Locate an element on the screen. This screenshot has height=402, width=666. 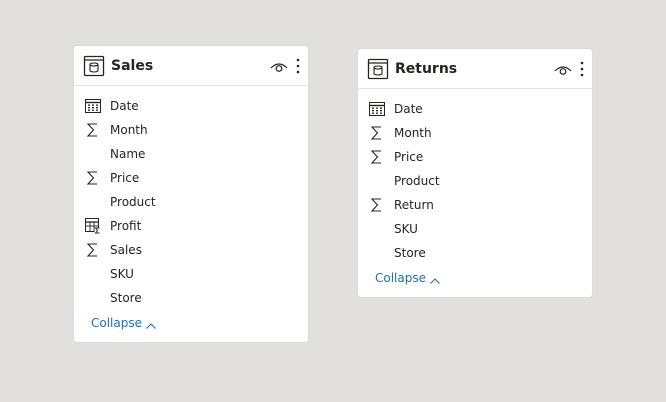
field-row: Return is located at coordinates (475, 205).